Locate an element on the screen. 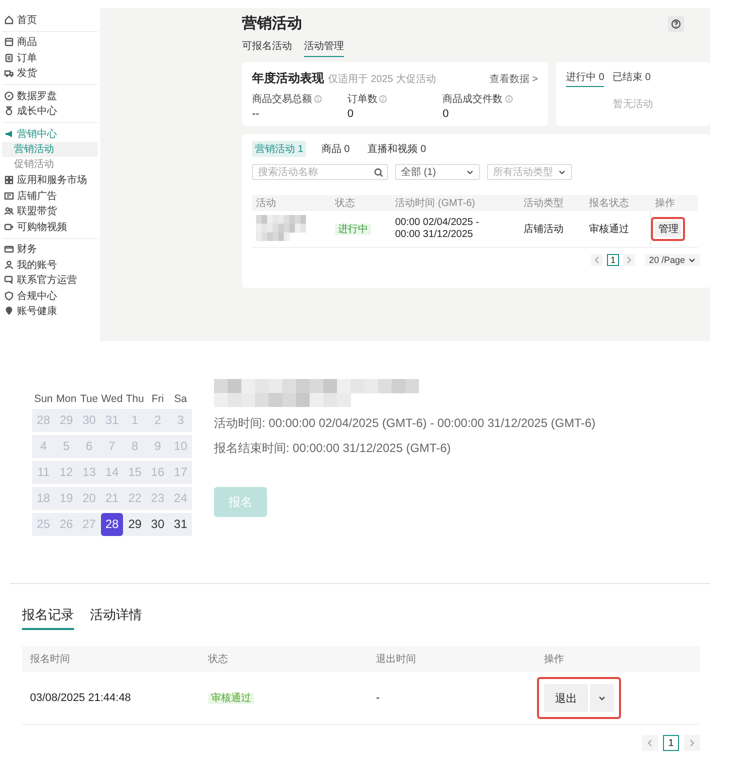 The image size is (747, 761). card-subtitle: 仅适用于 2025 大促活动 is located at coordinates (382, 79).